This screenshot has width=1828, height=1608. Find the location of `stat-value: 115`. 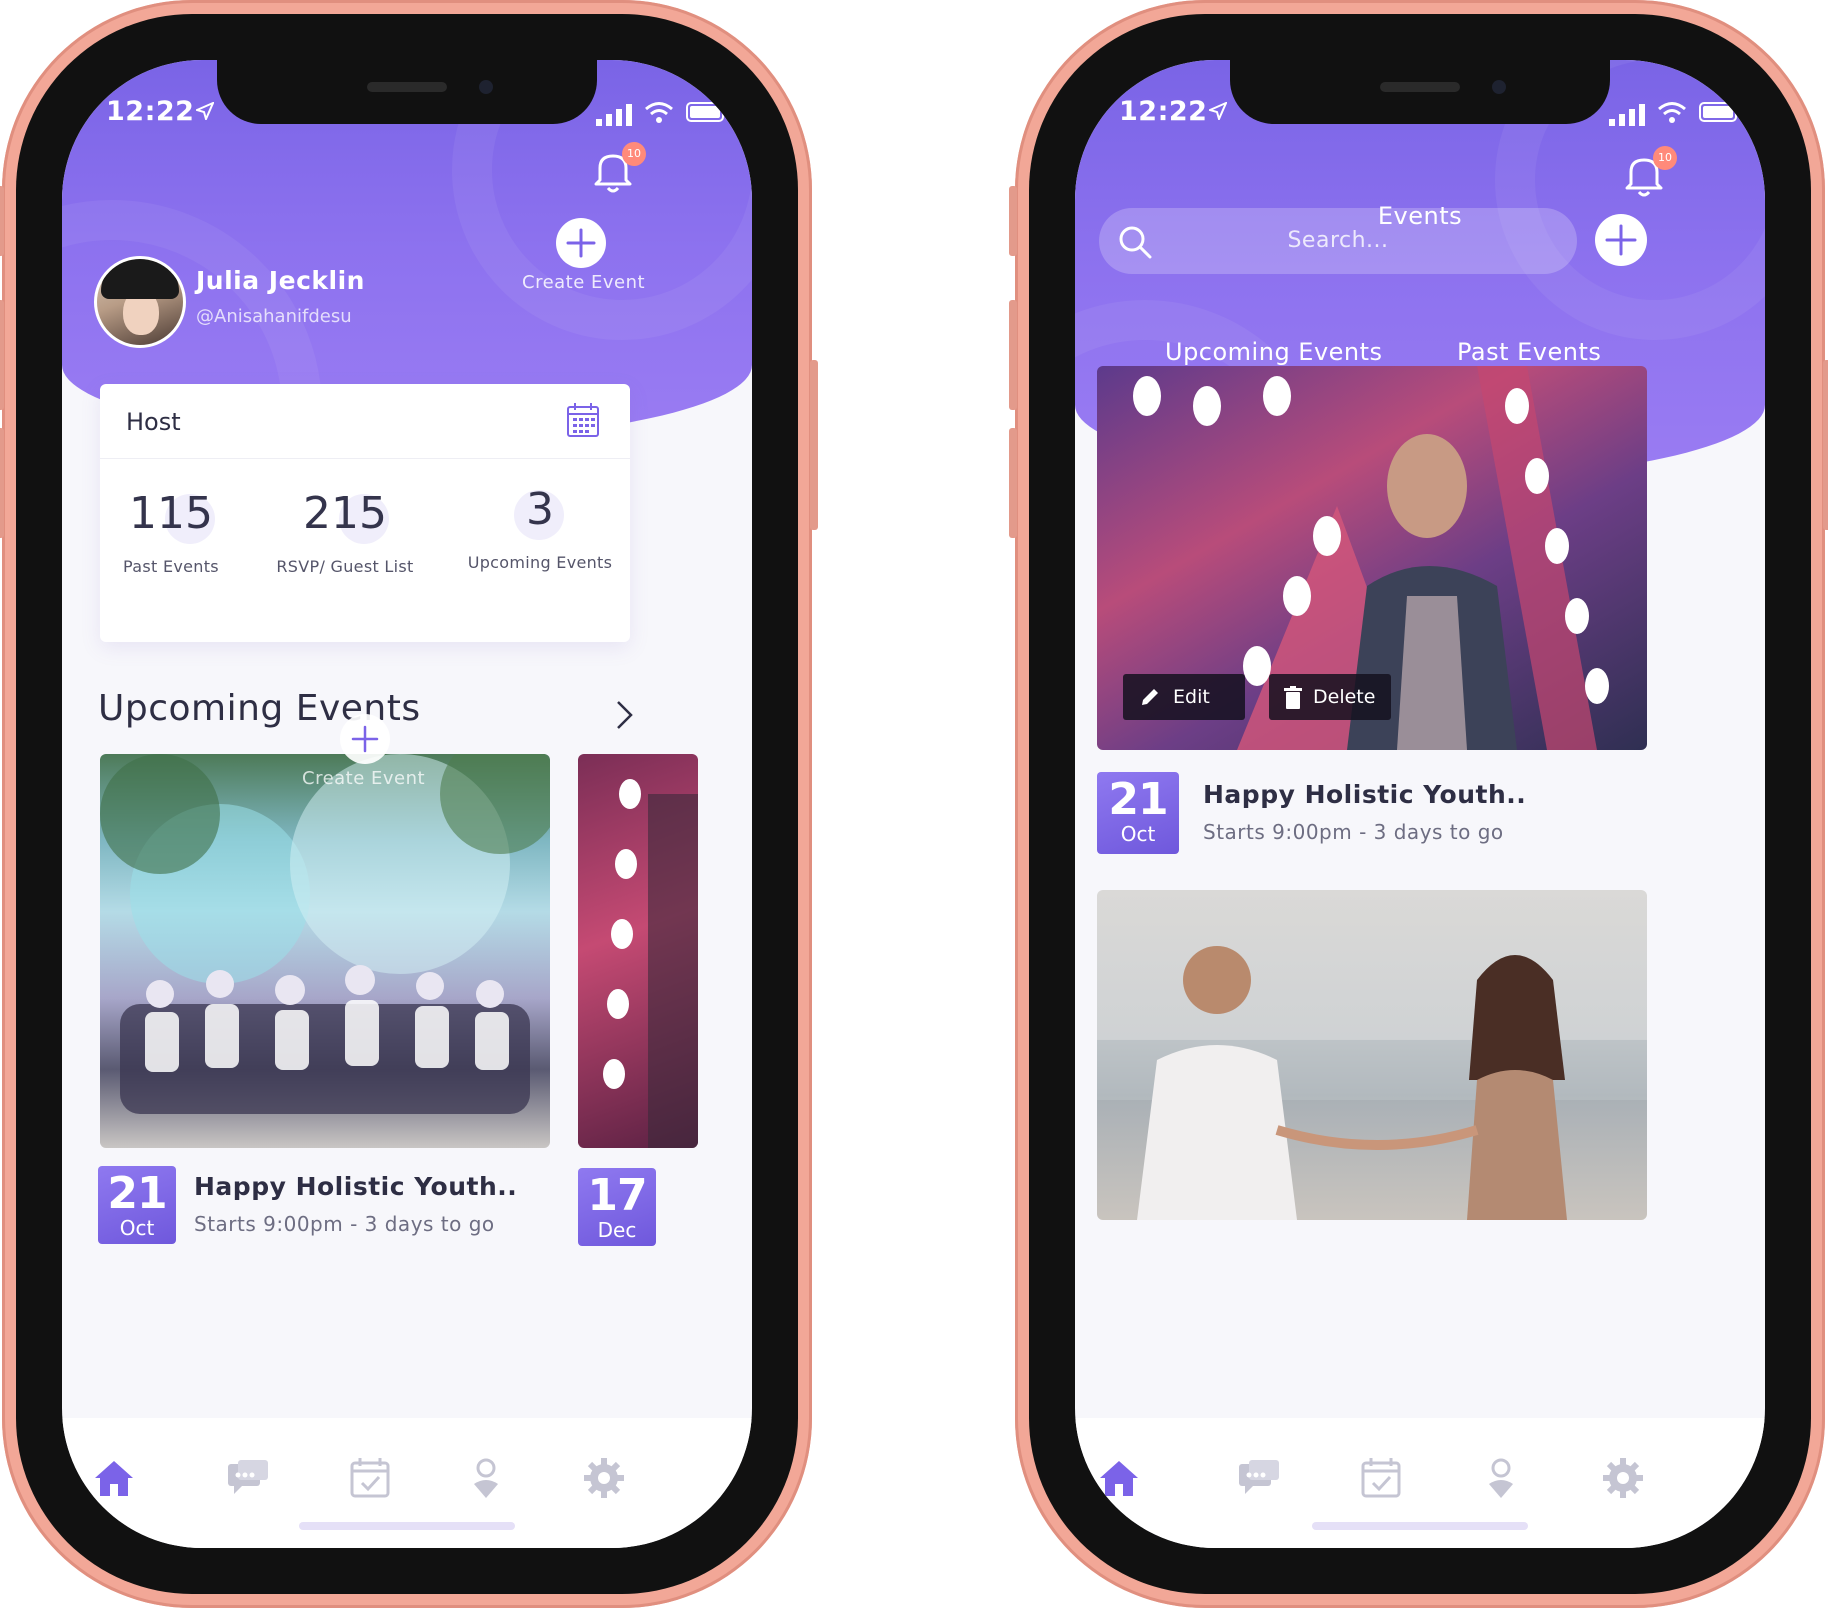

stat-value: 115 is located at coordinates (171, 513).